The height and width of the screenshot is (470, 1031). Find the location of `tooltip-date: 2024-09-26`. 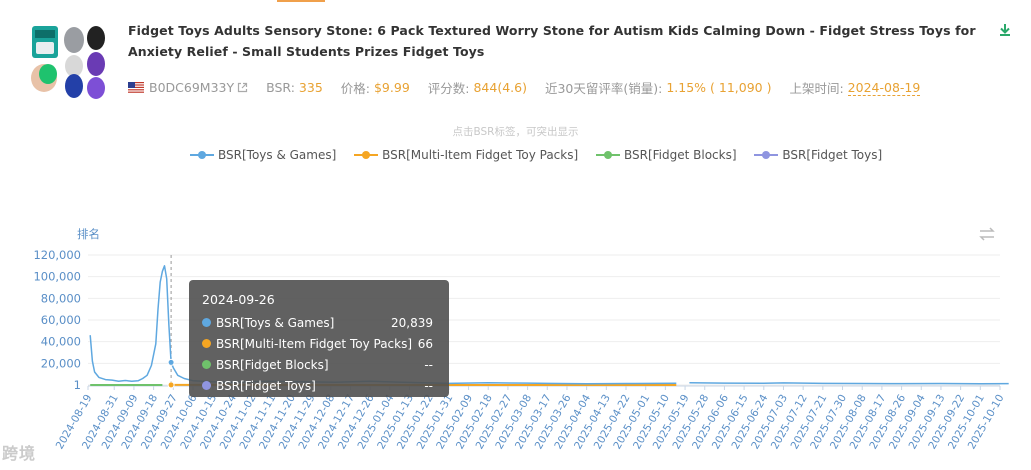

tooltip-date: 2024-09-26 is located at coordinates (238, 299).